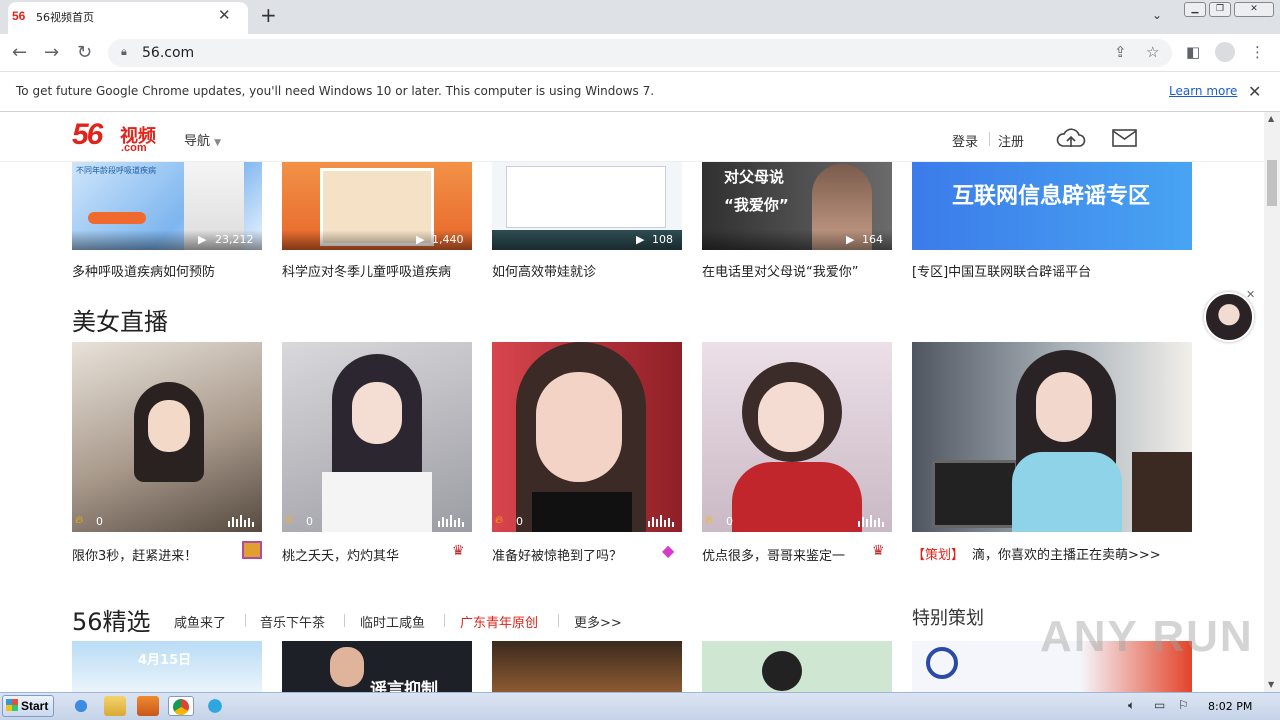  Describe the element at coordinates (662, 239) in the screenshot. I see `view-count: 108` at that location.